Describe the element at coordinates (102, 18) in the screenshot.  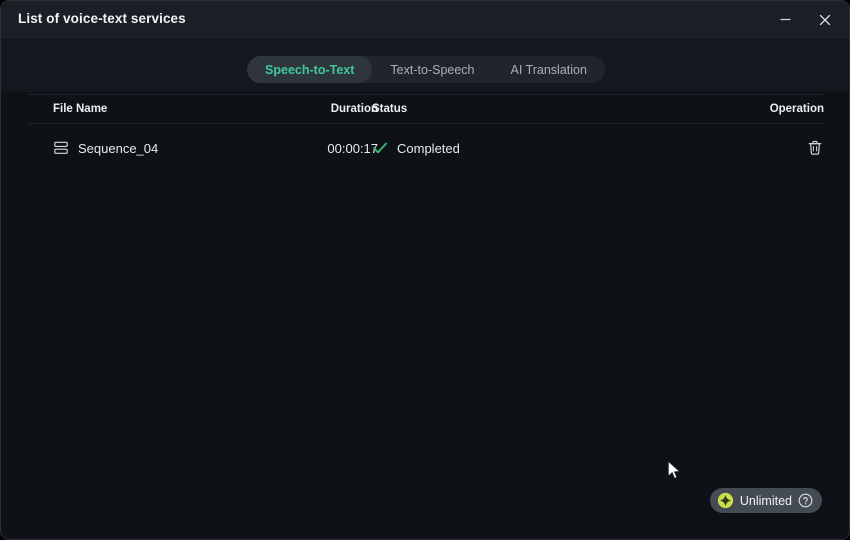
I see `window-title: List of voice-text services` at that location.